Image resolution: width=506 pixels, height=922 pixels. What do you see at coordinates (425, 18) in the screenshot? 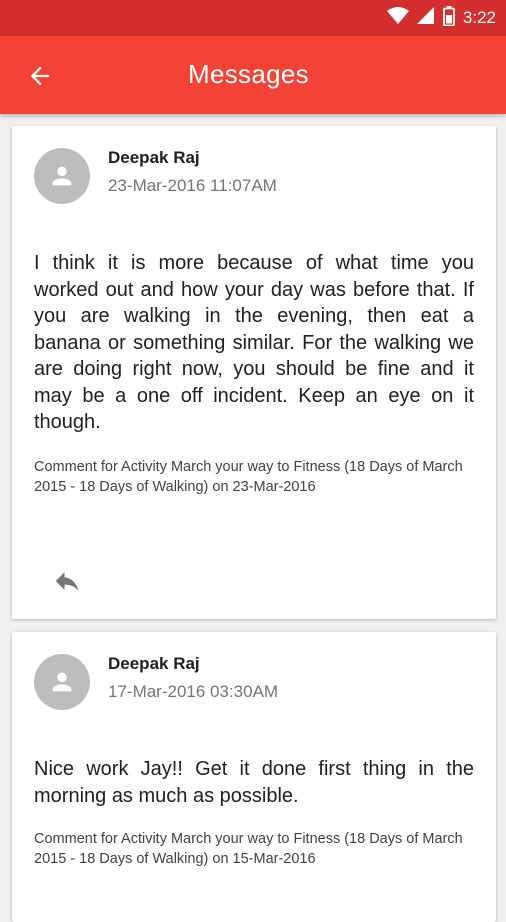
I see `signal-icon` at bounding box center [425, 18].